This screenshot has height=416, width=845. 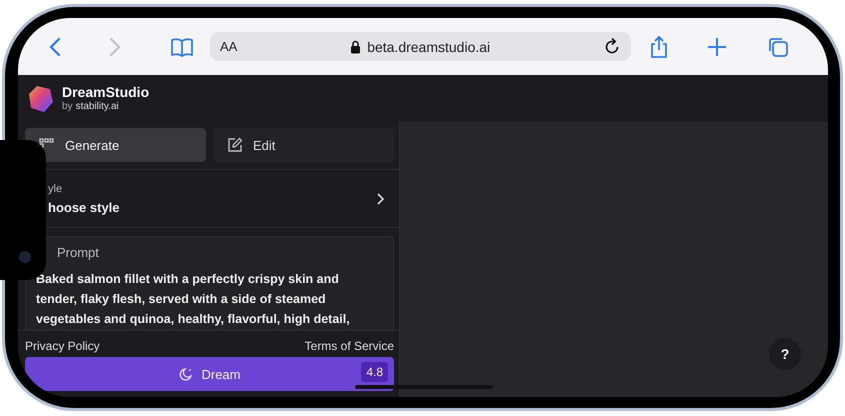 What do you see at coordinates (778, 47) in the screenshot?
I see `tabs-icon` at bounding box center [778, 47].